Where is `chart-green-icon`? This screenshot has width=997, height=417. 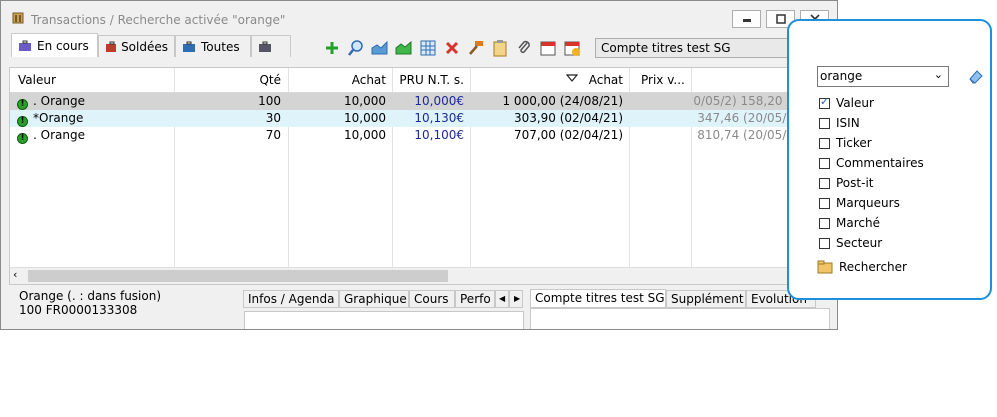 chart-green-icon is located at coordinates (403, 47).